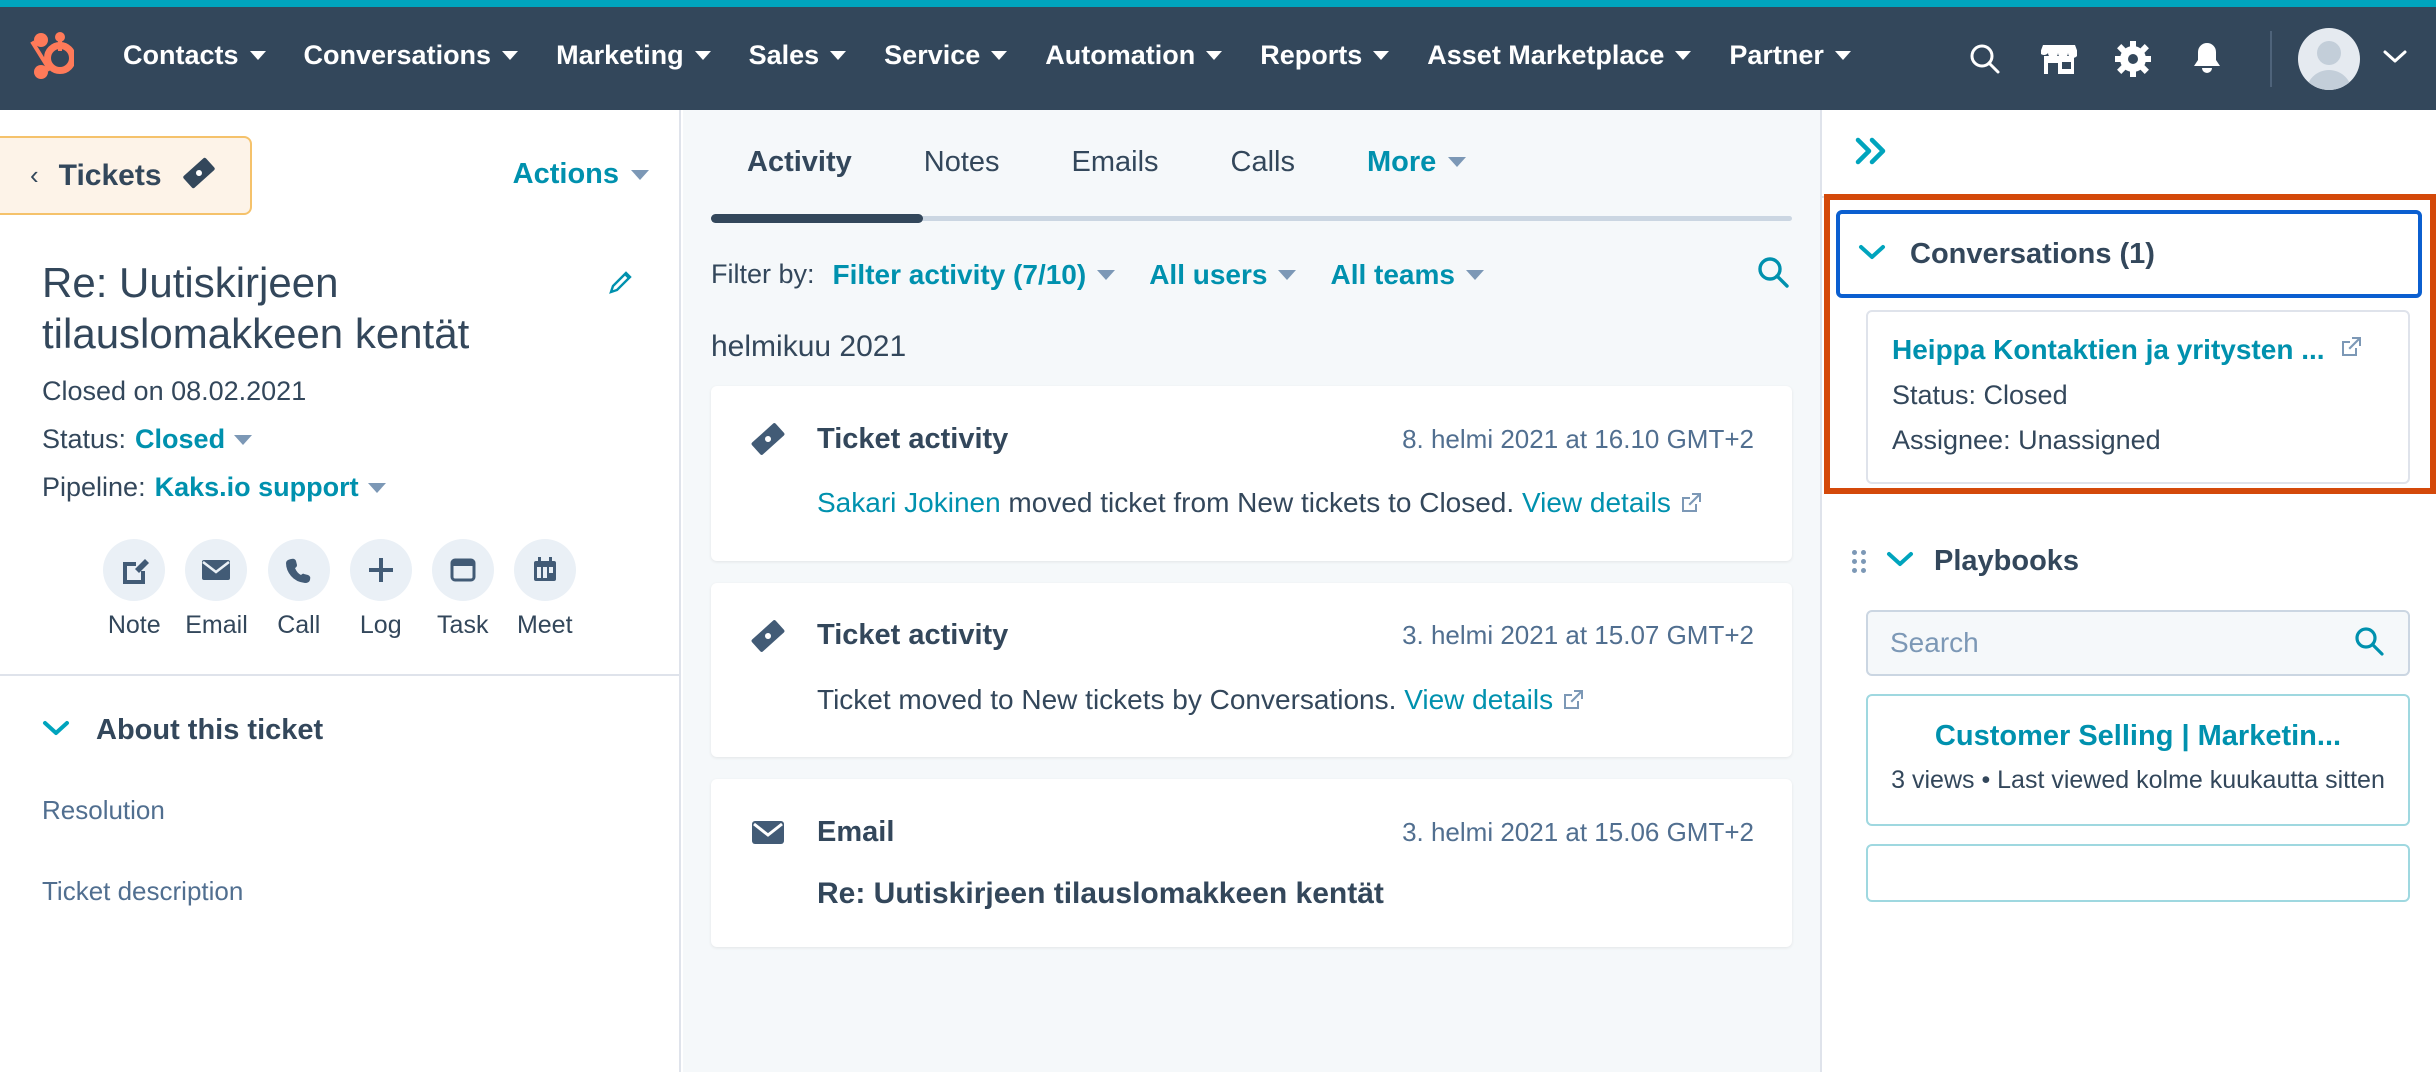 This screenshot has height=1072, width=2436. What do you see at coordinates (763, 274) in the screenshot?
I see `filter-by-label: Filter by:` at bounding box center [763, 274].